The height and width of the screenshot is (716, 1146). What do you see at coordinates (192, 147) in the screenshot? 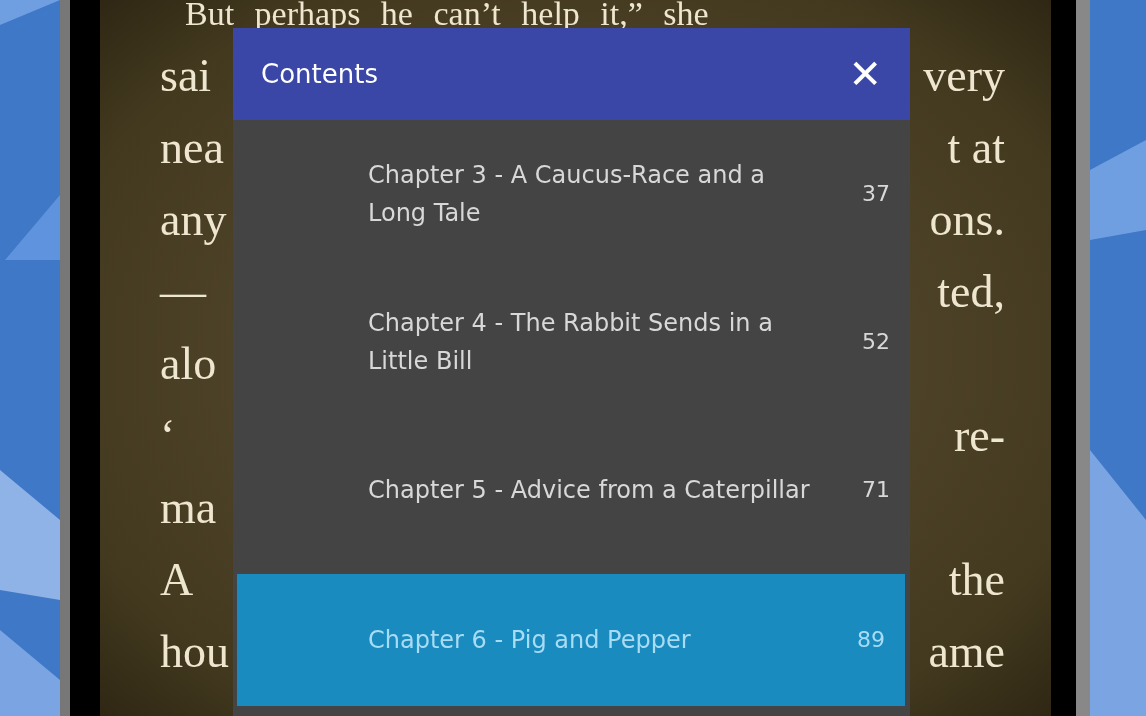
I see `book-text-fragment: nea` at bounding box center [192, 147].